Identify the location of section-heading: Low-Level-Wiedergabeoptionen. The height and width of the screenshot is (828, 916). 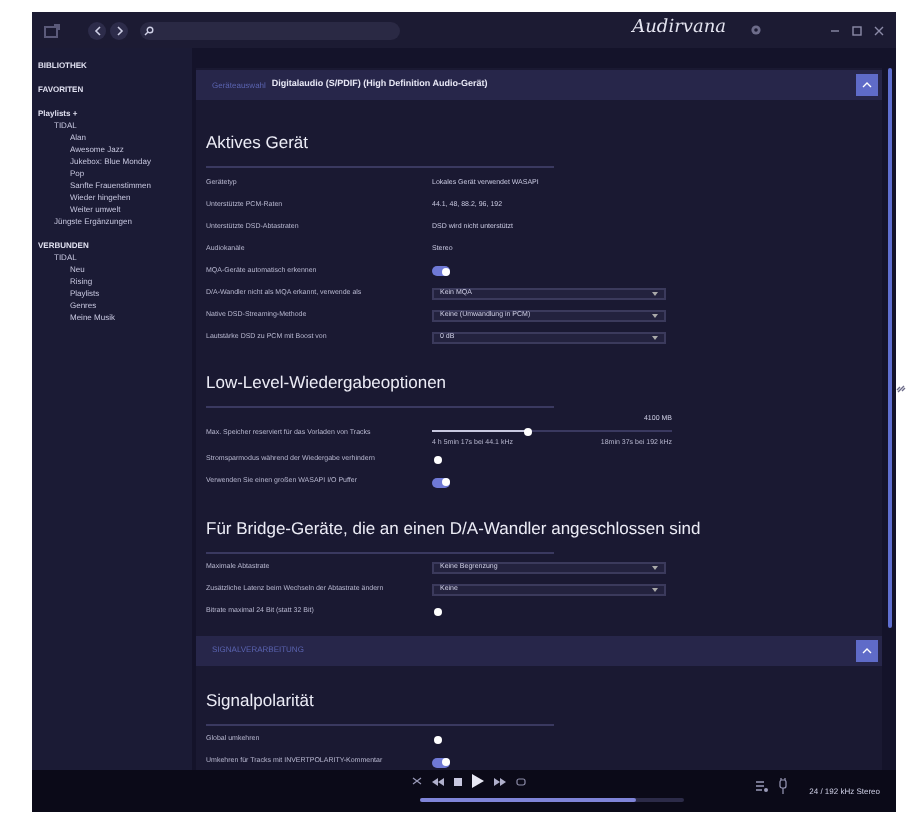
(326, 382).